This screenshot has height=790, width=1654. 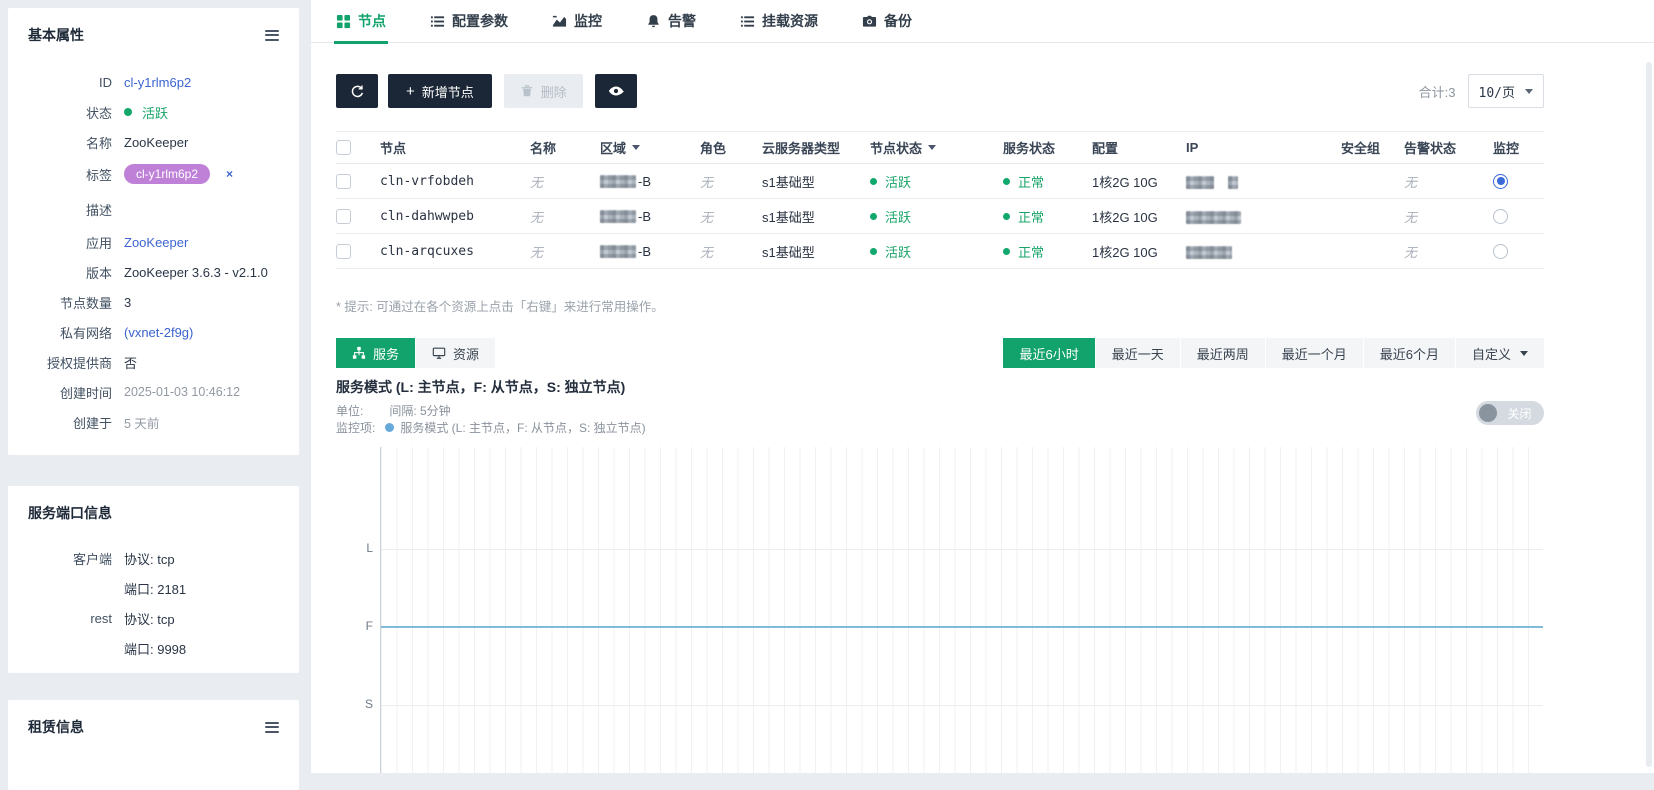 I want to click on legend-dot-icon, so click(x=390, y=427).